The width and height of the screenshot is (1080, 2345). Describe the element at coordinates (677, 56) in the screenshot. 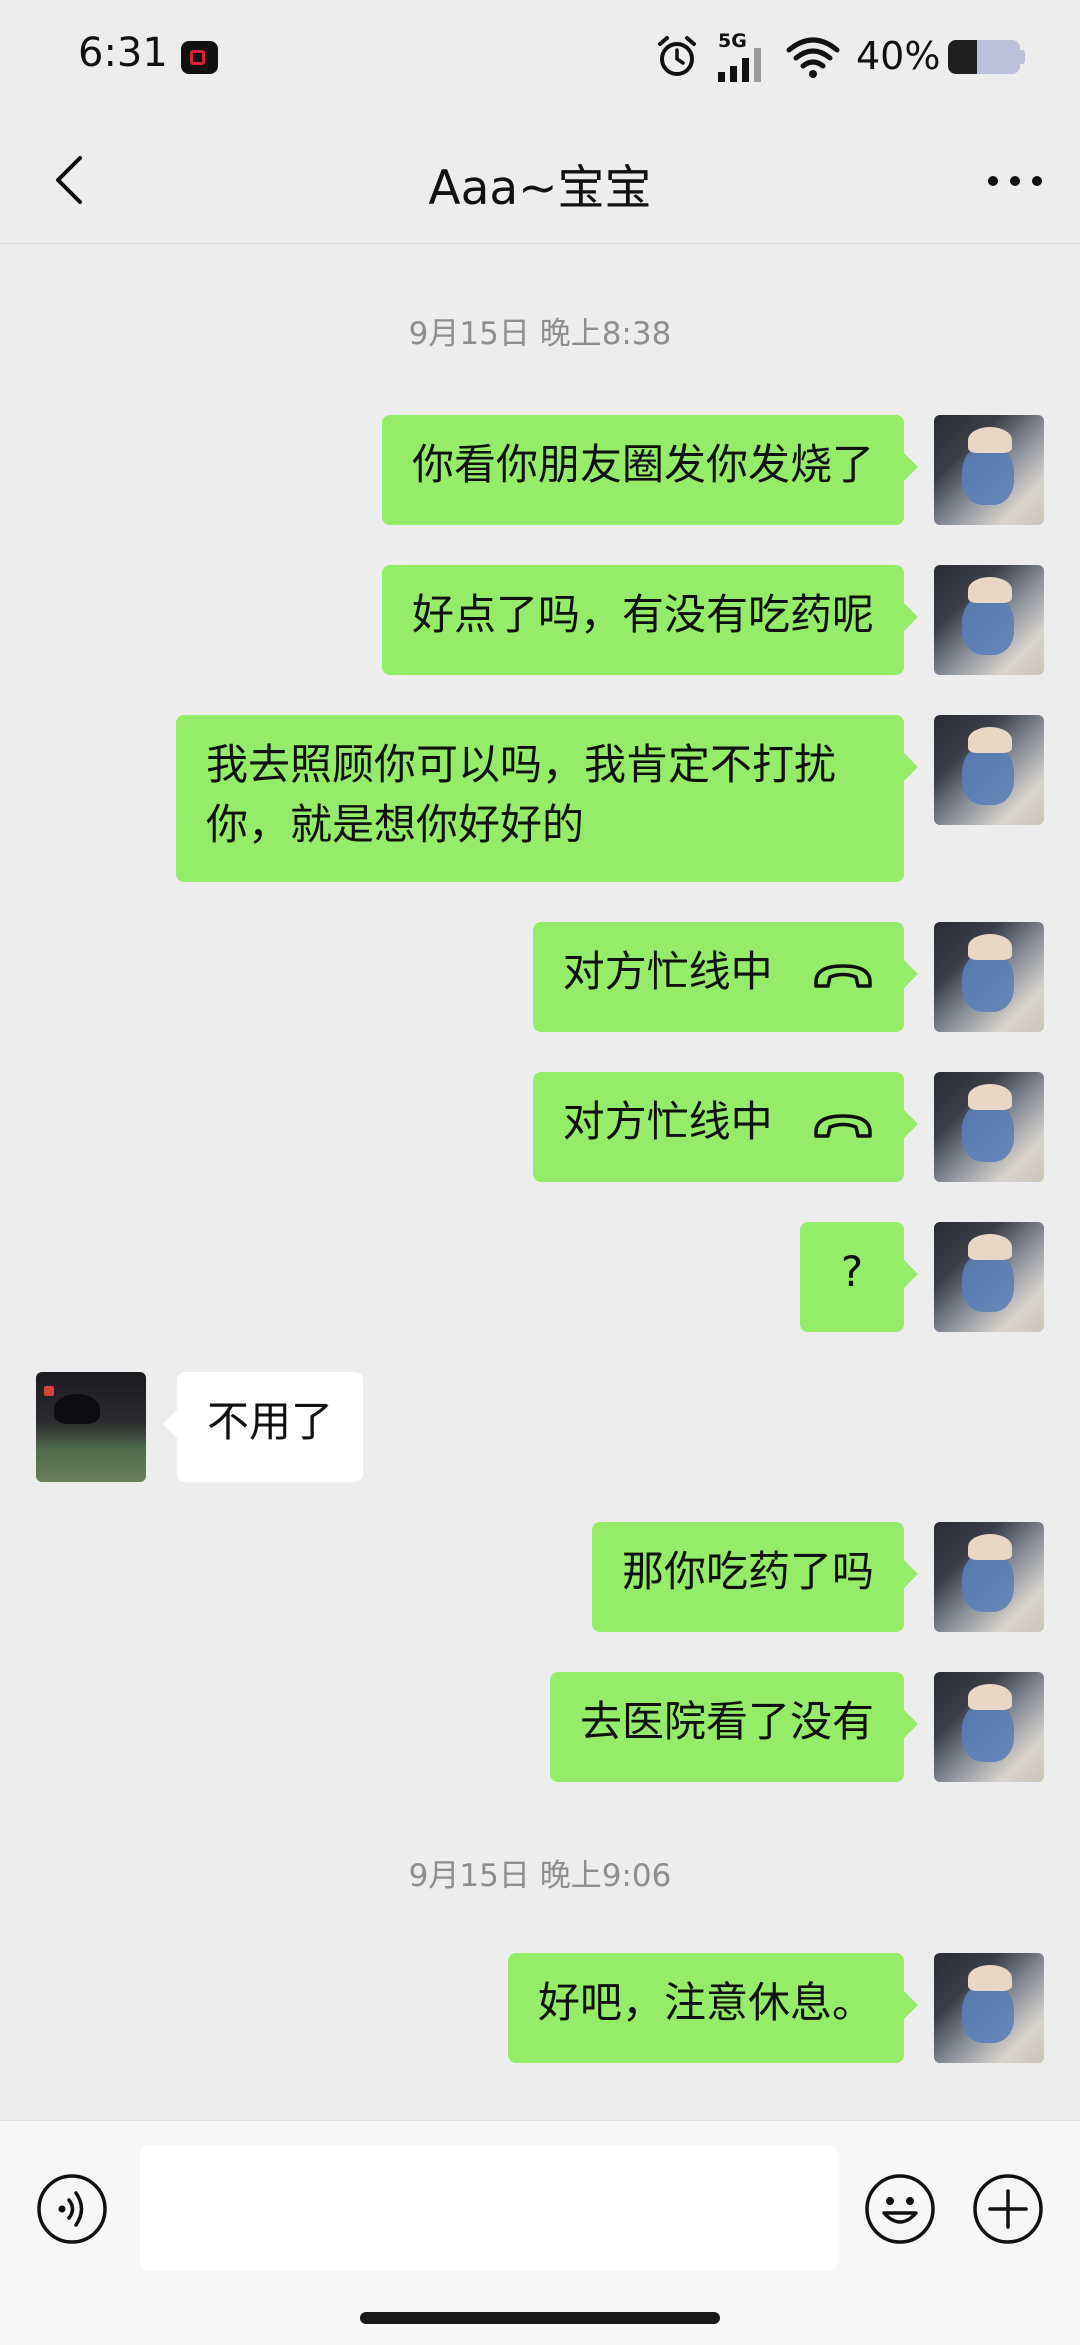

I see `alarm-icon` at that location.